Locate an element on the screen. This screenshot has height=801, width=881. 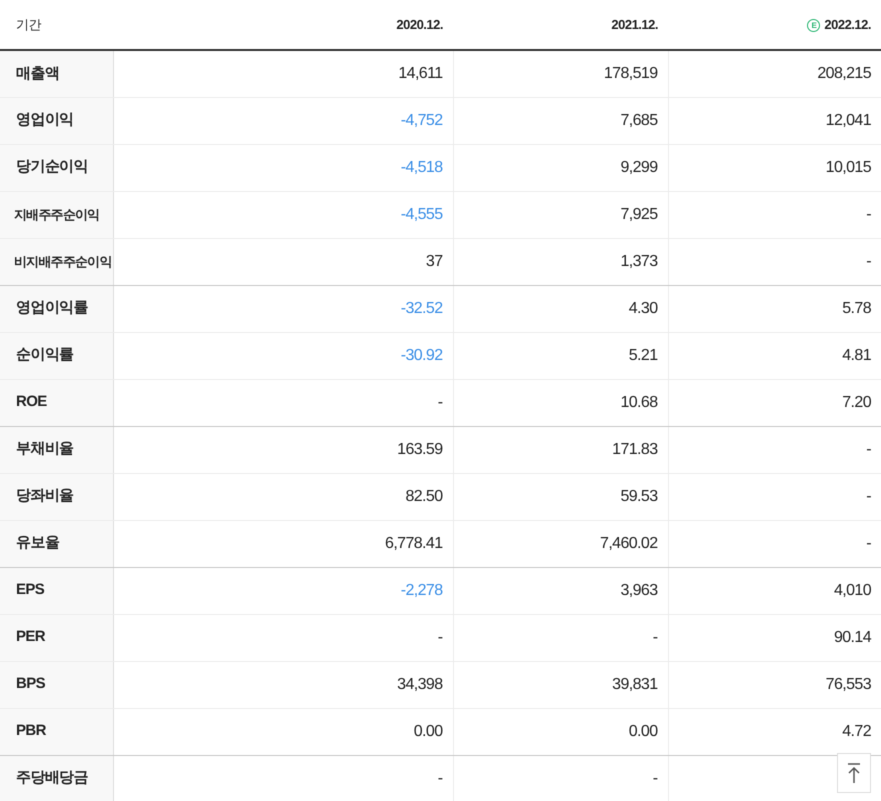
column-header: 2022.12. is located at coordinates (847, 24).